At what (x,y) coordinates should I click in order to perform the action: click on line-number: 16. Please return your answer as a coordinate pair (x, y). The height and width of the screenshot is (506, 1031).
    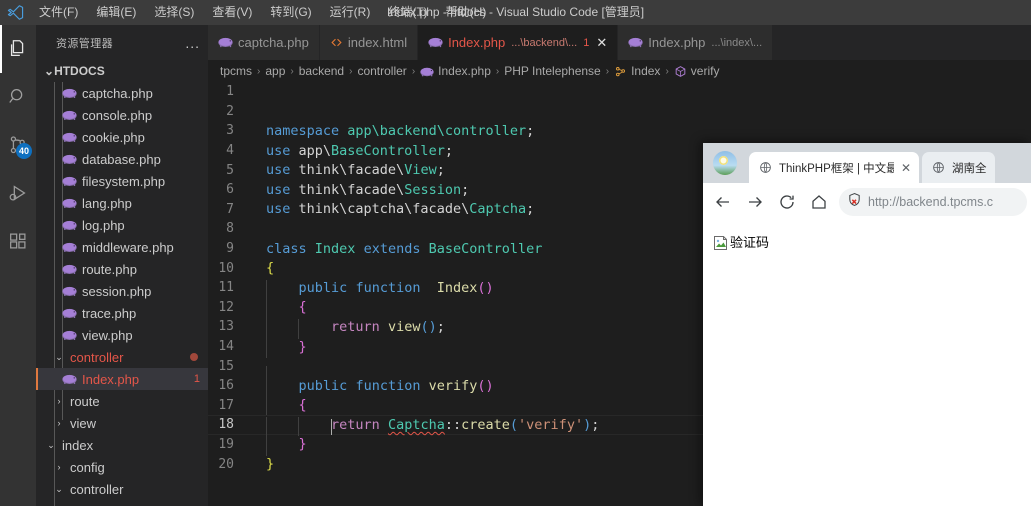
    Looking at the image, I should click on (226, 386).